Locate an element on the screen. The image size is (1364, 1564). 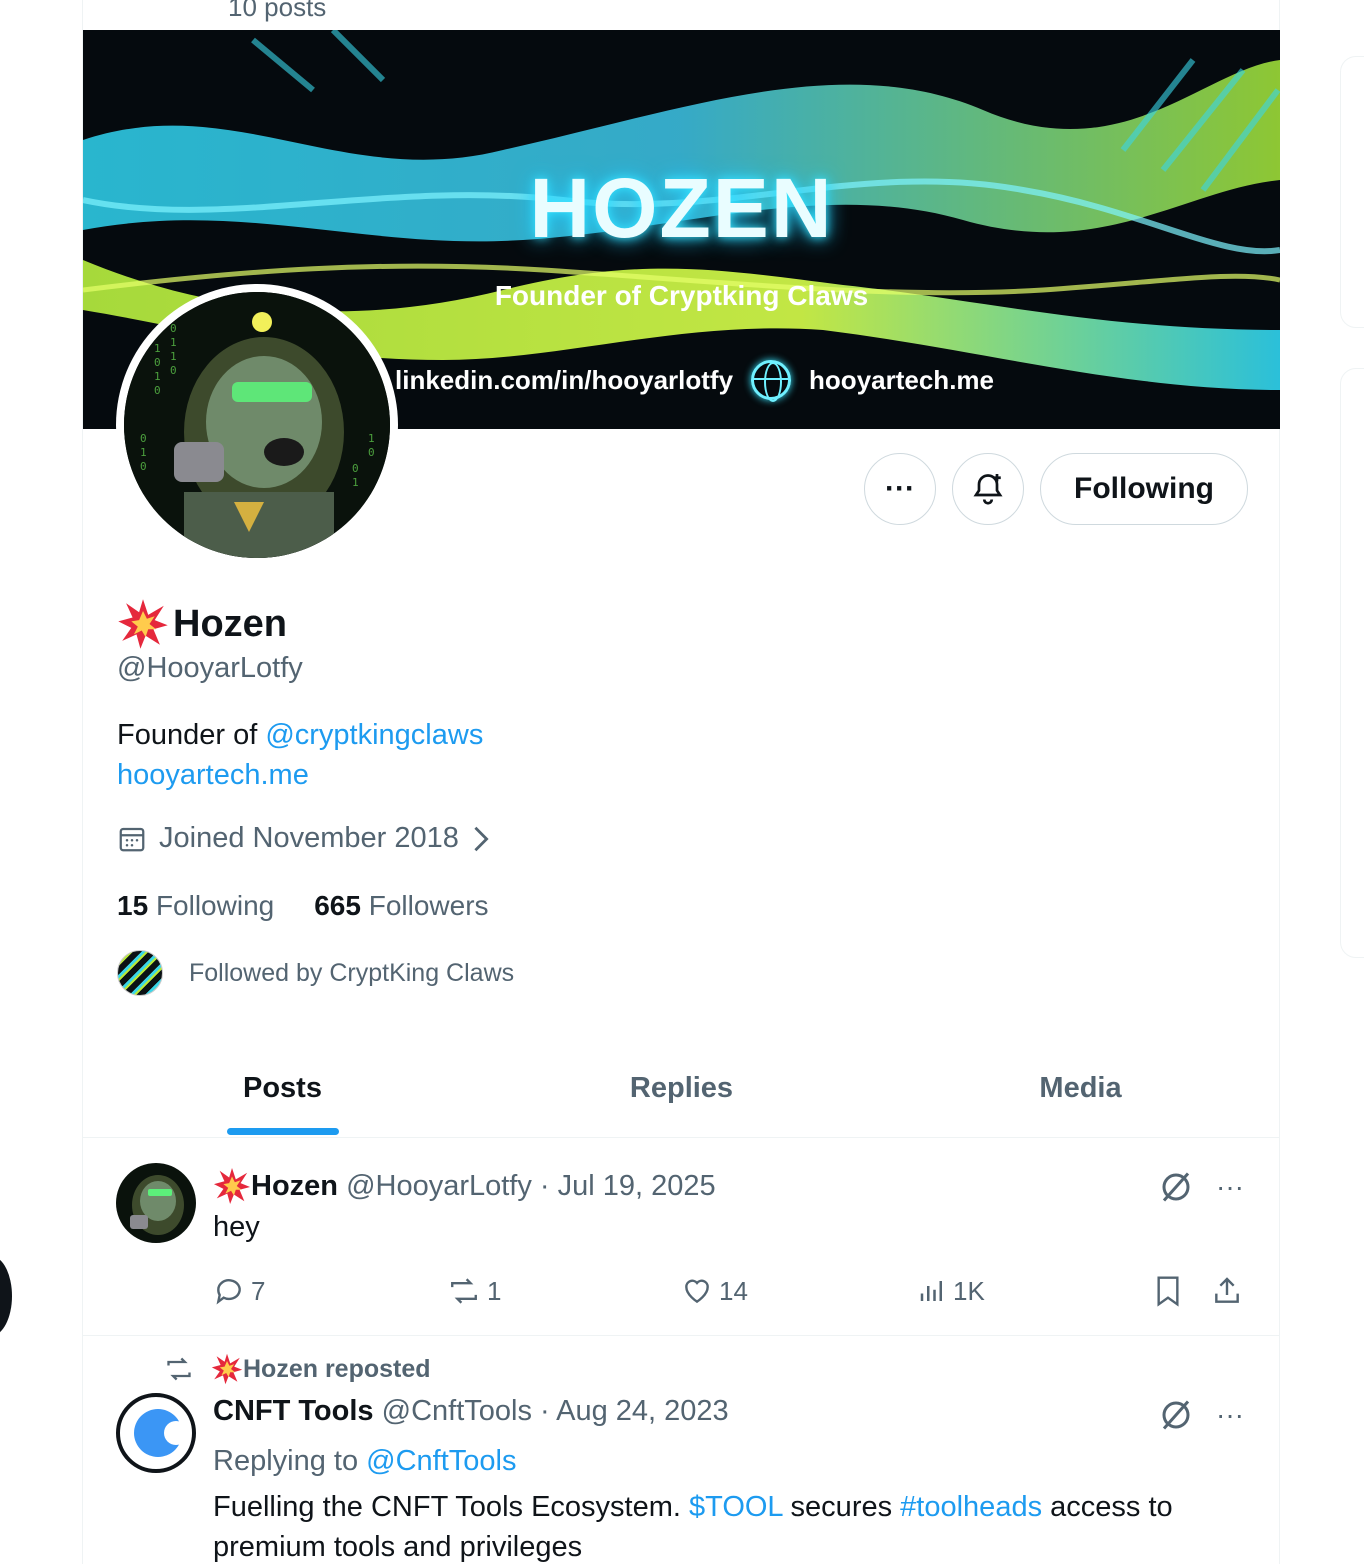
joined-text: Joined November 2018 is located at coordinates (309, 838).